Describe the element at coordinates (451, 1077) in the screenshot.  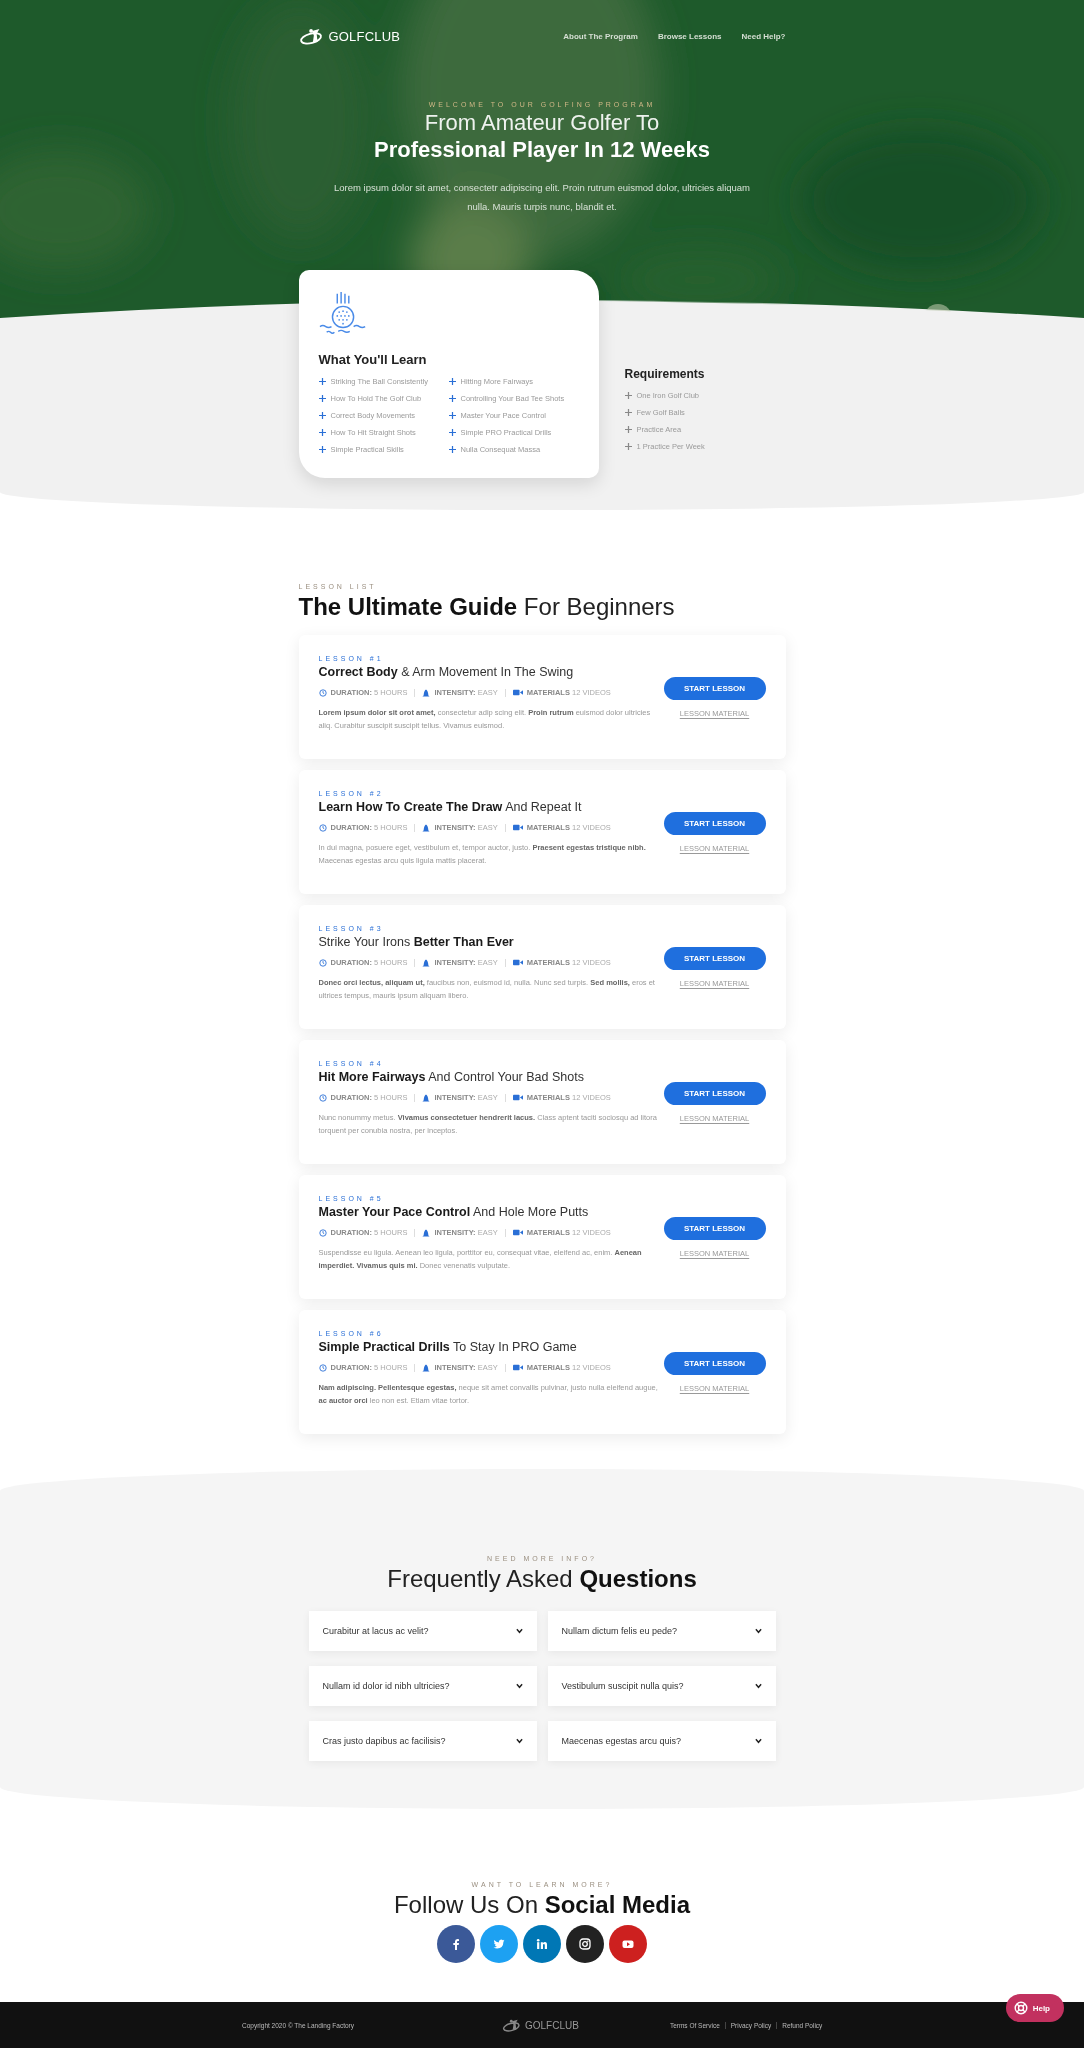
I see `lesson-title: Hit More Fairways And Control Your Bad Shots` at that location.